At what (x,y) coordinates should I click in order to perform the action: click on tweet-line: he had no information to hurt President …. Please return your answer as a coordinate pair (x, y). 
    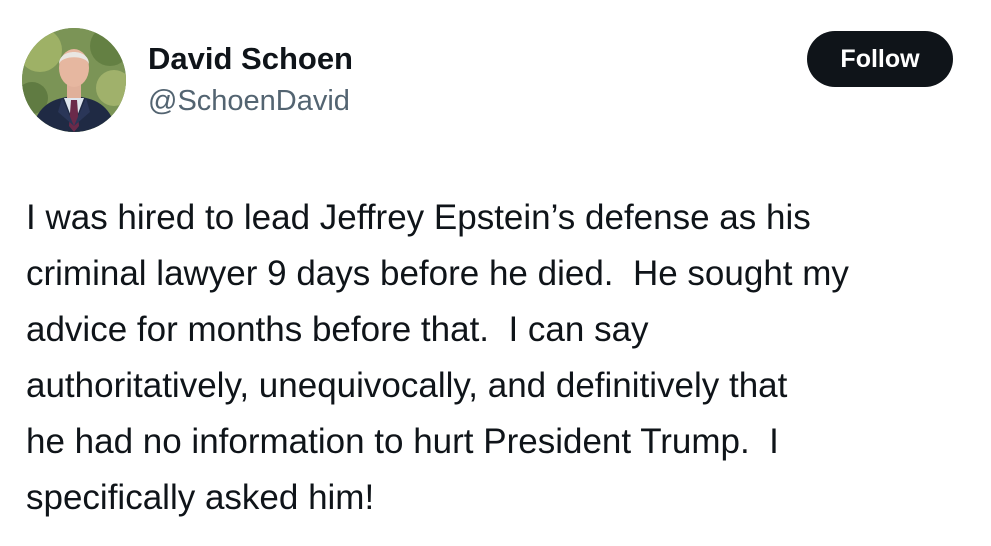
    Looking at the image, I should click on (402, 441).